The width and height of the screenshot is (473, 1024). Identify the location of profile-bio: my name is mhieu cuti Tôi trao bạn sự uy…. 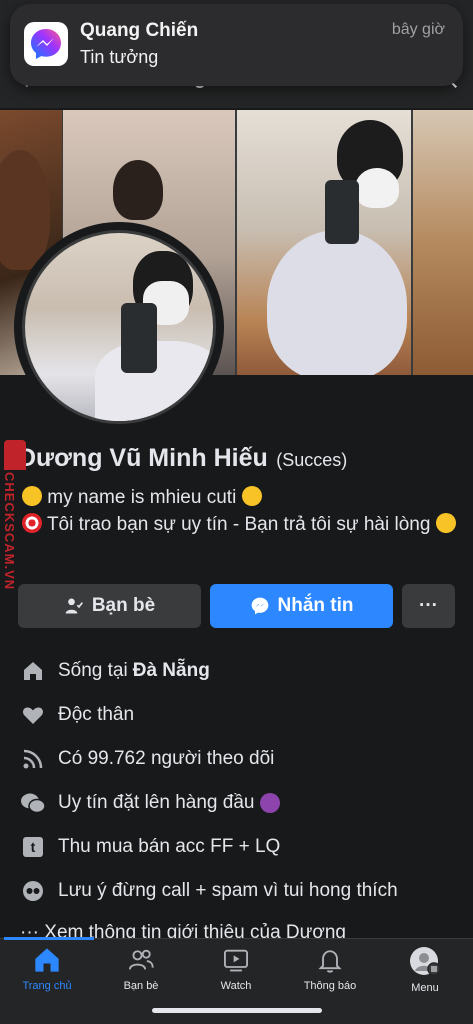
(242, 511).